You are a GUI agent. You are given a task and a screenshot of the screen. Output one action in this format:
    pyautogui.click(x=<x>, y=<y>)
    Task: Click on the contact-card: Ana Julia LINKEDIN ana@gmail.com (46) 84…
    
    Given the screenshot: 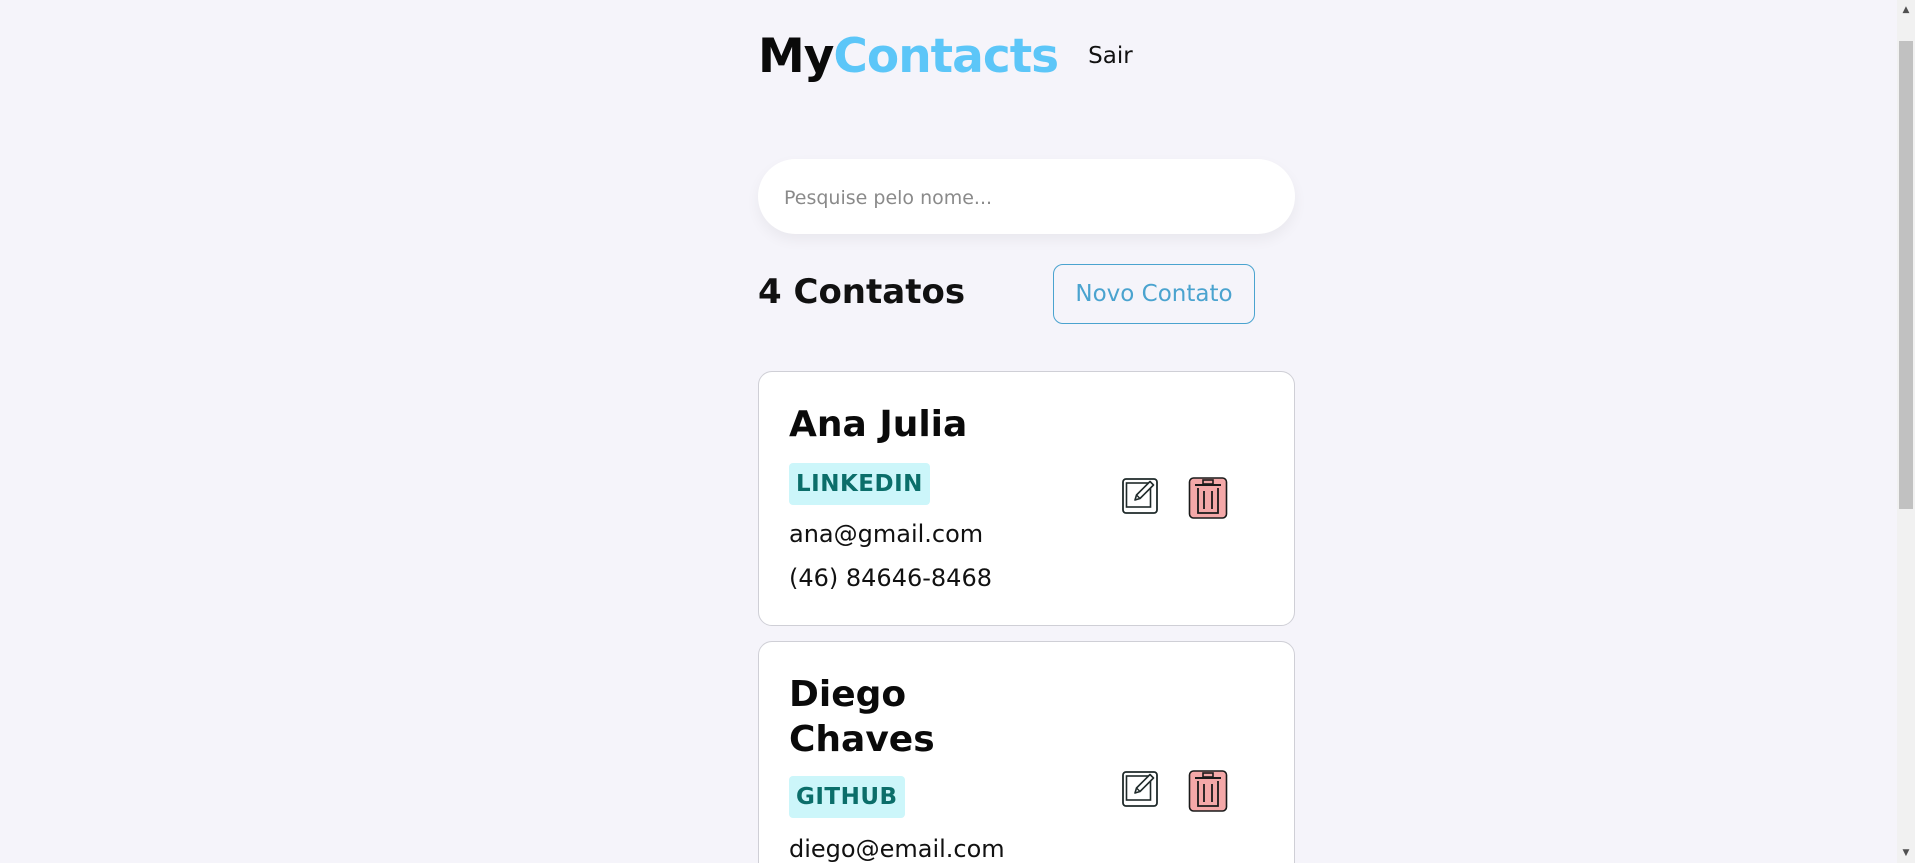 What is the action you would take?
    pyautogui.click(x=1026, y=498)
    